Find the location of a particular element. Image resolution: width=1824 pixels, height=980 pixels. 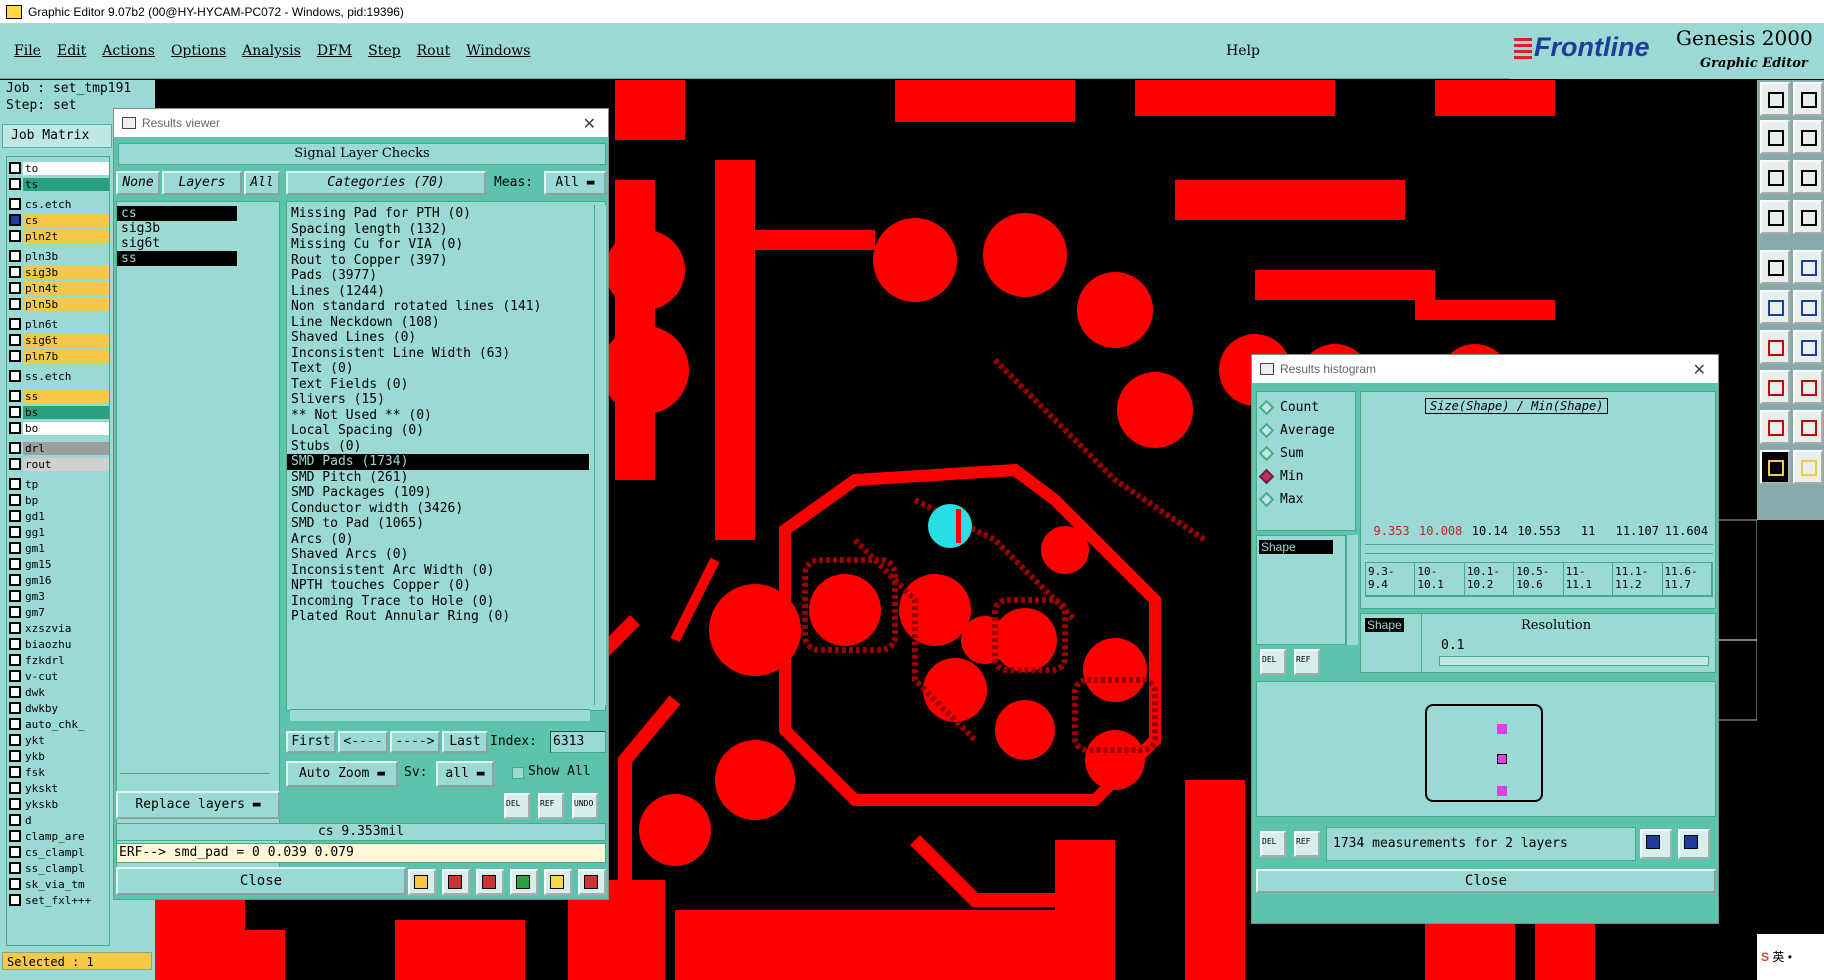

layer-row: gm7 is located at coordinates (59, 612).